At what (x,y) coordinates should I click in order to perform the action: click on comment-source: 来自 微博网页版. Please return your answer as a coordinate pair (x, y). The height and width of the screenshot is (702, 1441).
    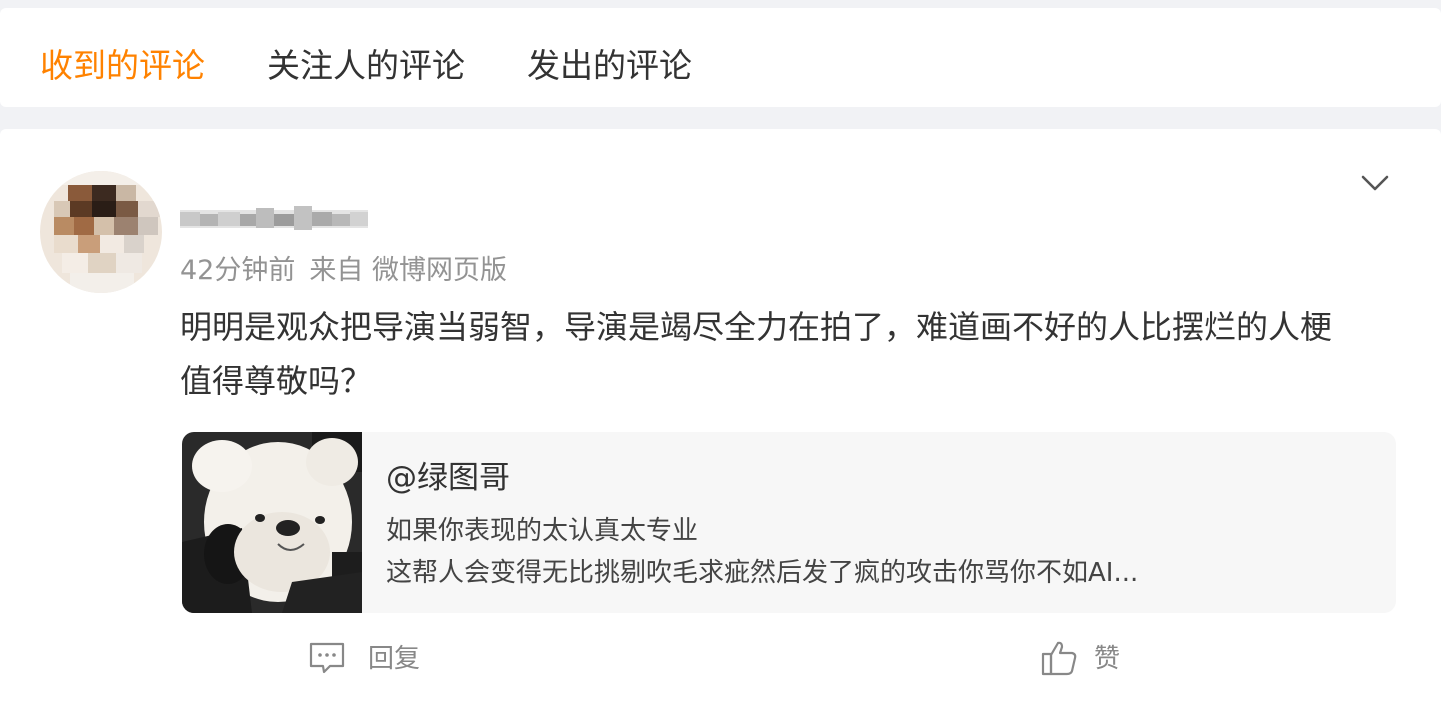
    Looking at the image, I should click on (408, 270).